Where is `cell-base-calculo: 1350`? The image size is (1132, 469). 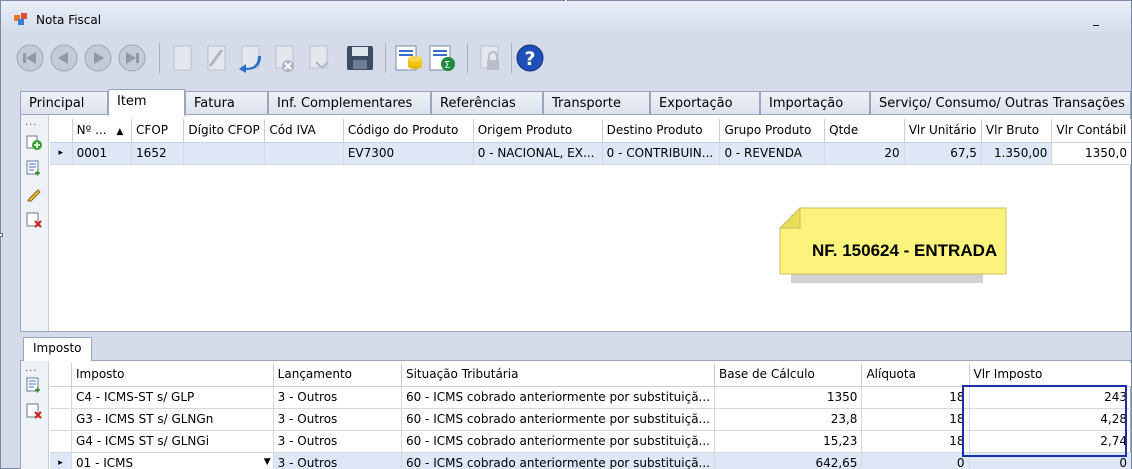
cell-base-calculo: 1350 is located at coordinates (788, 397).